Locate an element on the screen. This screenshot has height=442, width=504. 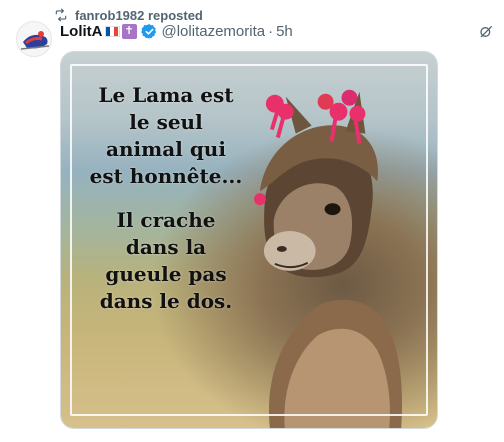
caption-line: Le Lama est is located at coordinates (166, 95).